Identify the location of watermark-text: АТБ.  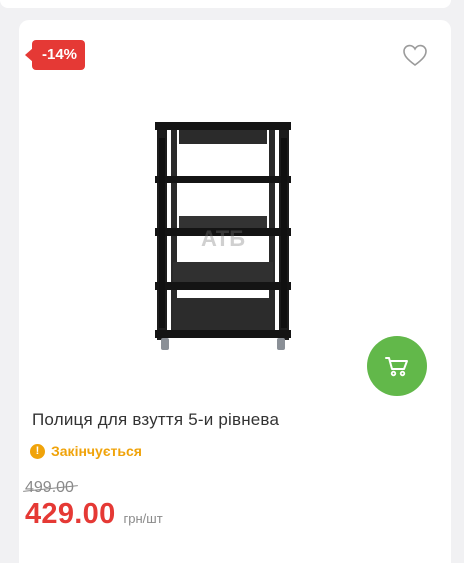
(223, 238).